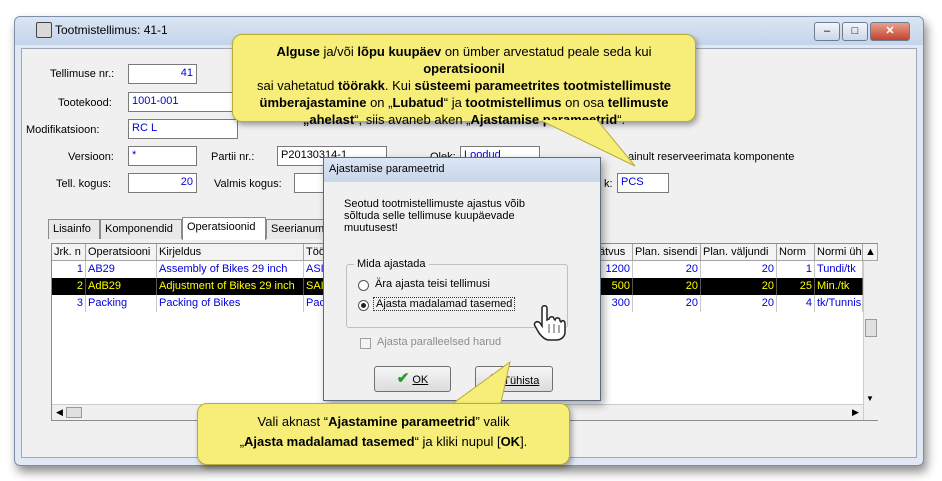 The width and height of the screenshot is (942, 481). I want to click on tab-seerianum: Seerianum, so click(296, 229).